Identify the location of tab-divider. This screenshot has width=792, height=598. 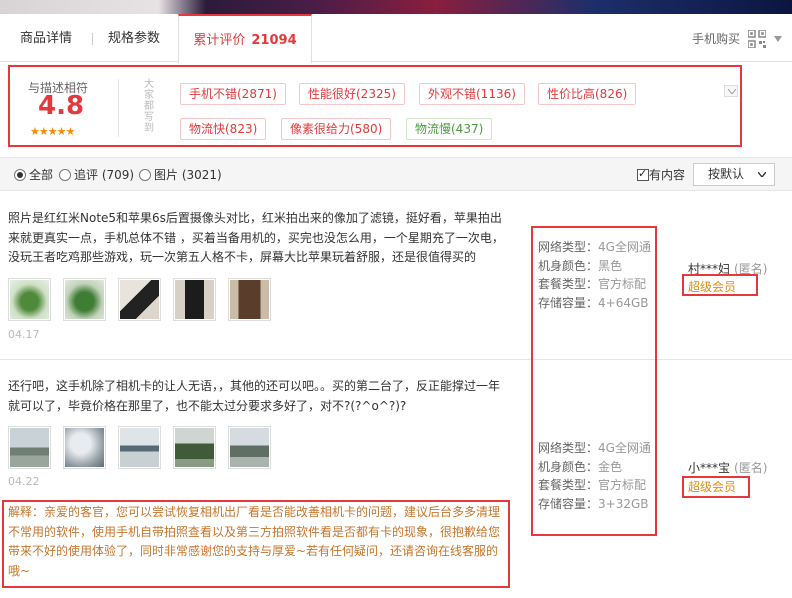
(92, 39).